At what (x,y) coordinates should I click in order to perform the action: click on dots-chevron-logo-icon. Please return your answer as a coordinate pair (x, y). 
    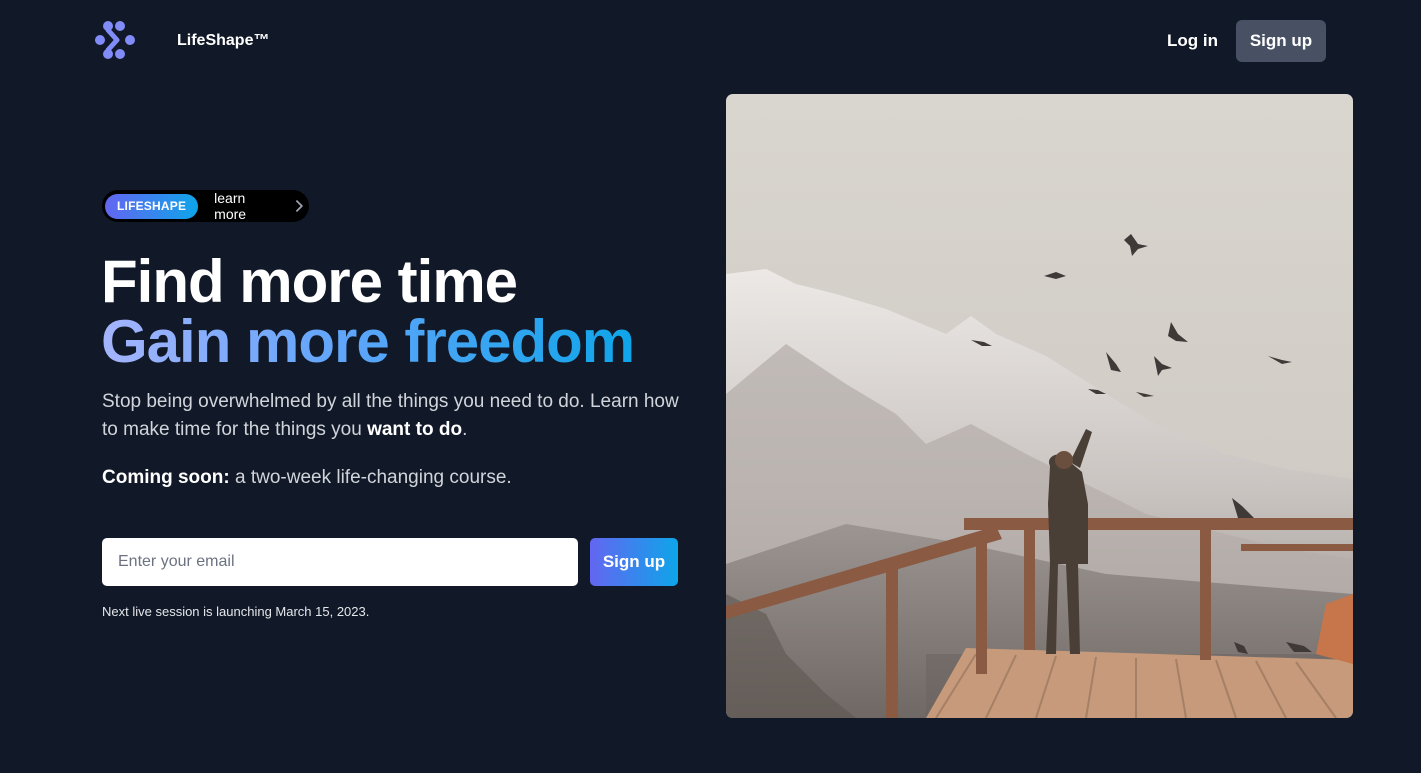
    Looking at the image, I should click on (115, 40).